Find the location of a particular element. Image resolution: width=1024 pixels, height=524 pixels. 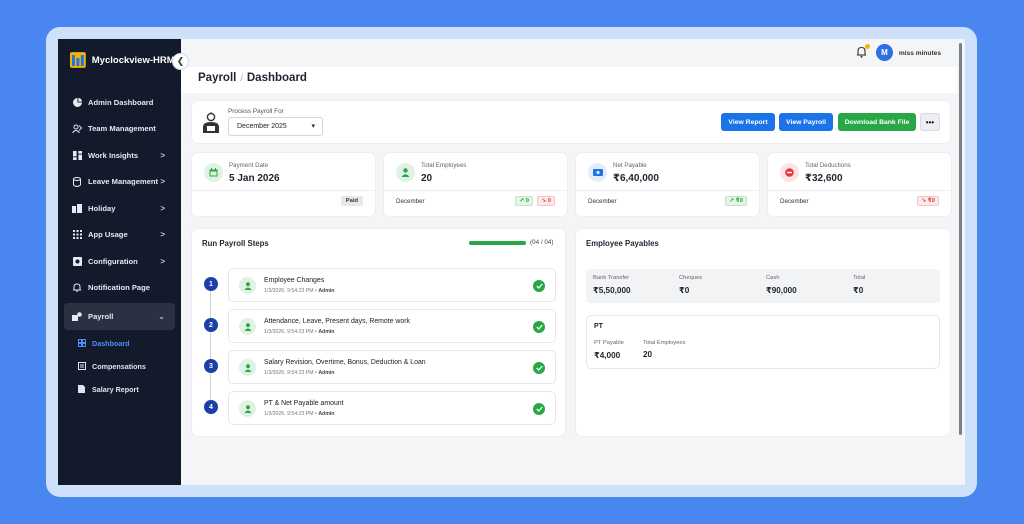

payable-value: ₹5,50,000 is located at coordinates (612, 290).